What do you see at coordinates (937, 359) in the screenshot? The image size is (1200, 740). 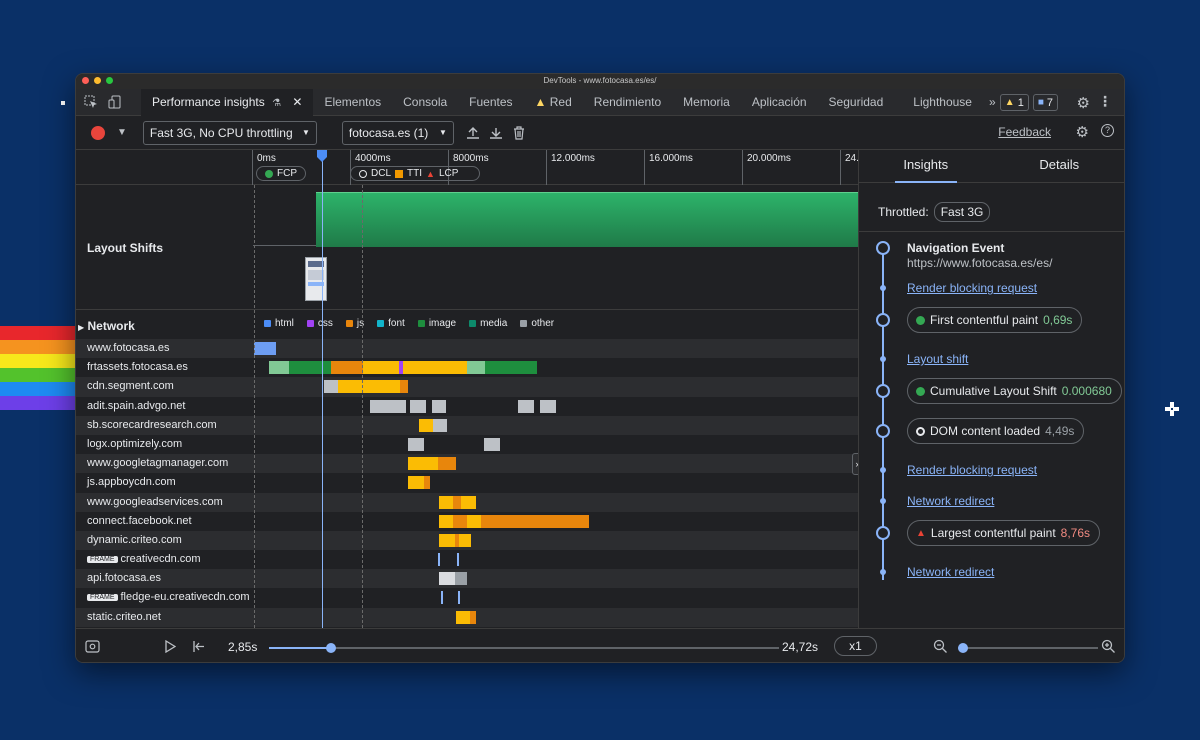 I see `layout-shift-link: Layout shift` at bounding box center [937, 359].